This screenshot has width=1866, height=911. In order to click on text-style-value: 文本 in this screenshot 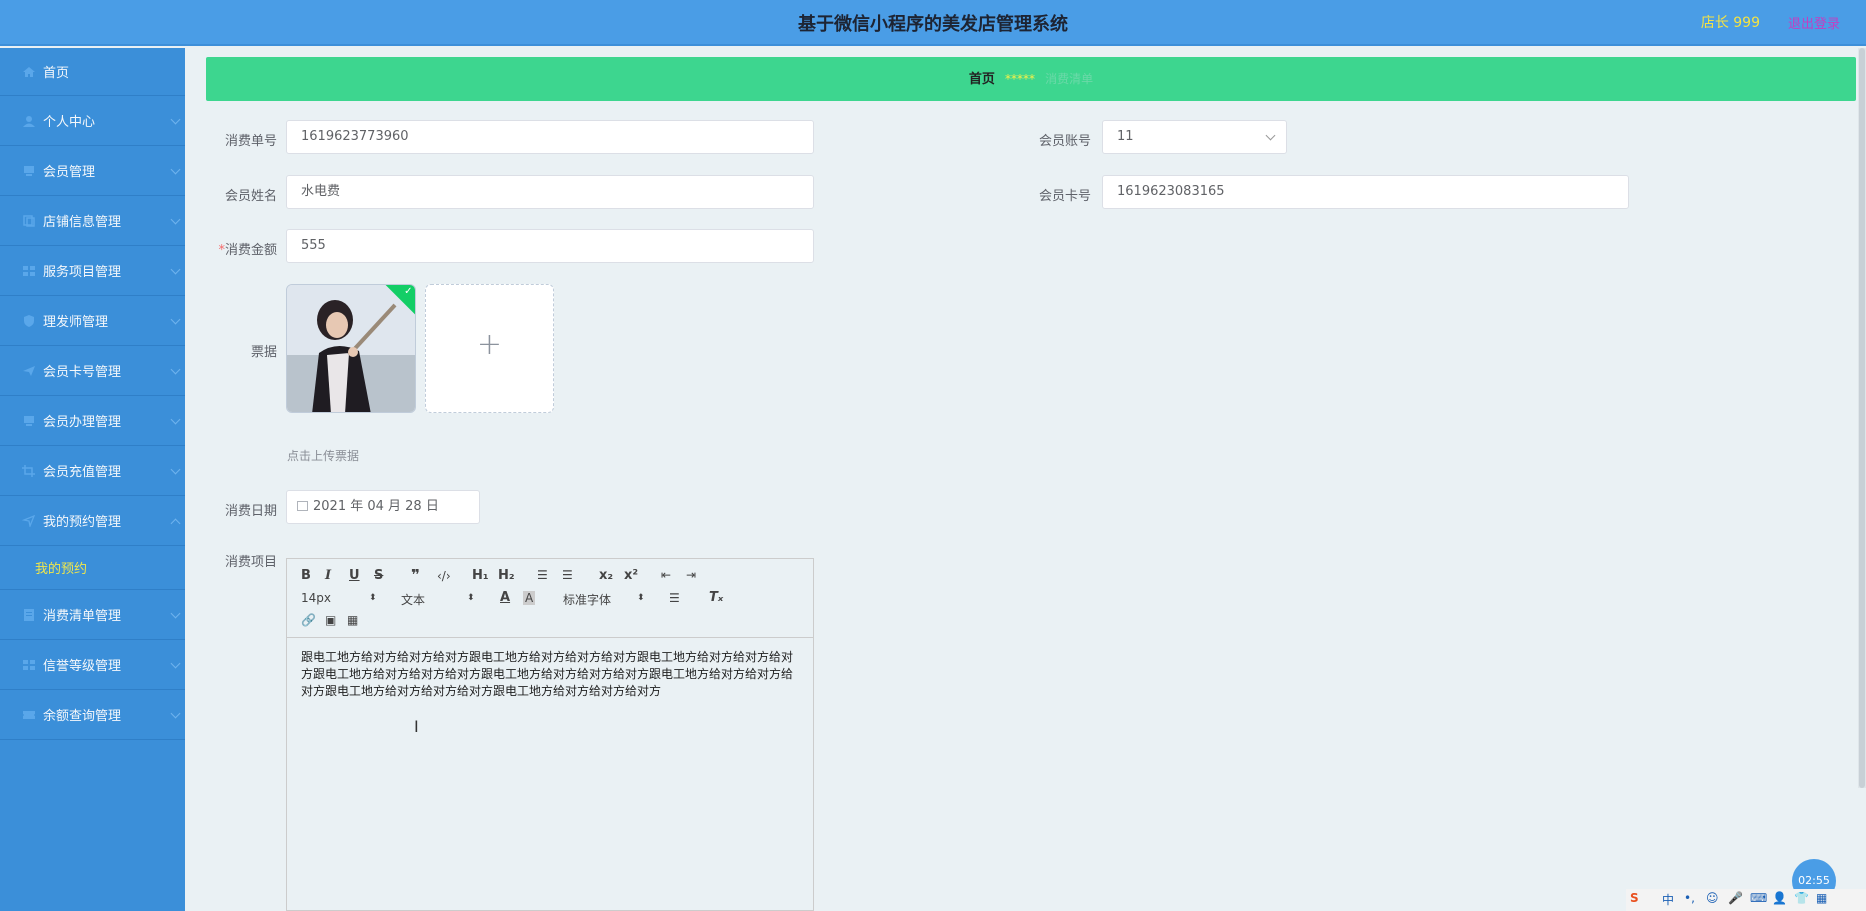, I will do `click(413, 600)`.